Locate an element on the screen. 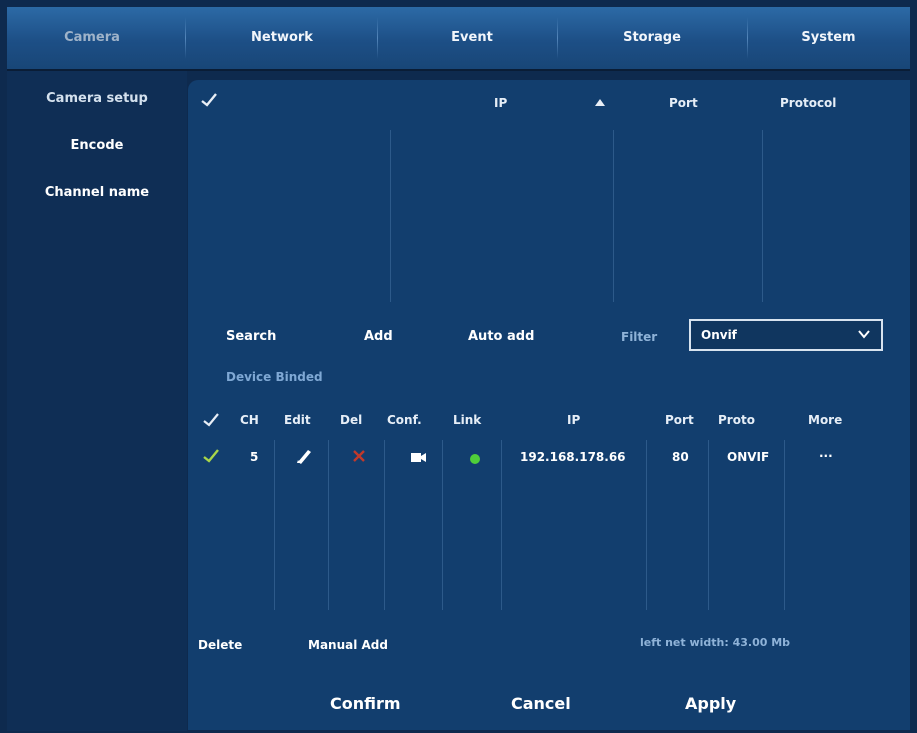 Image resolution: width=917 pixels, height=733 pixels. tab-camera: Camera is located at coordinates (92, 38).